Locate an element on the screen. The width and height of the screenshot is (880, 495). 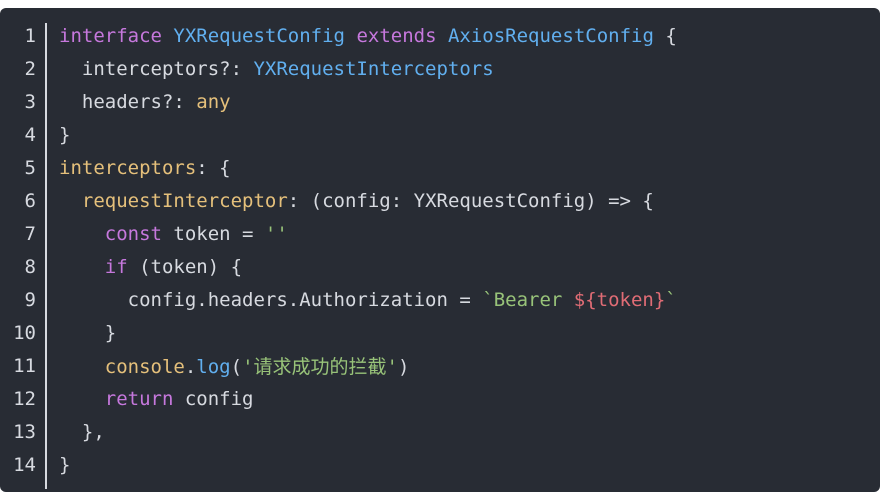
code-text: interceptors: { is located at coordinates (133, 168).